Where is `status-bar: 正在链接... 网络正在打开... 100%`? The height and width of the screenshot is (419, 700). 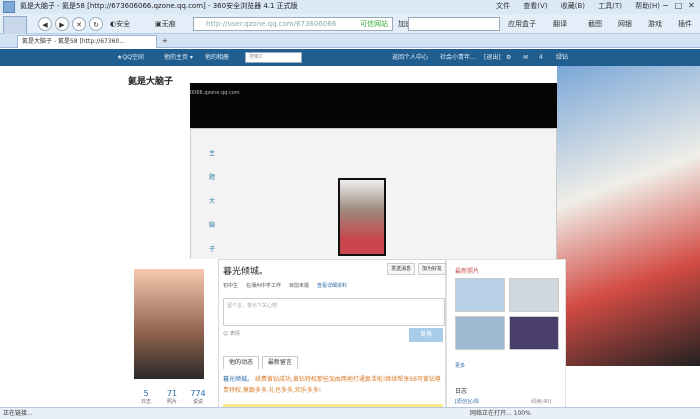
status-bar: 正在链接... 网络正在打开... 100% is located at coordinates (350, 413).